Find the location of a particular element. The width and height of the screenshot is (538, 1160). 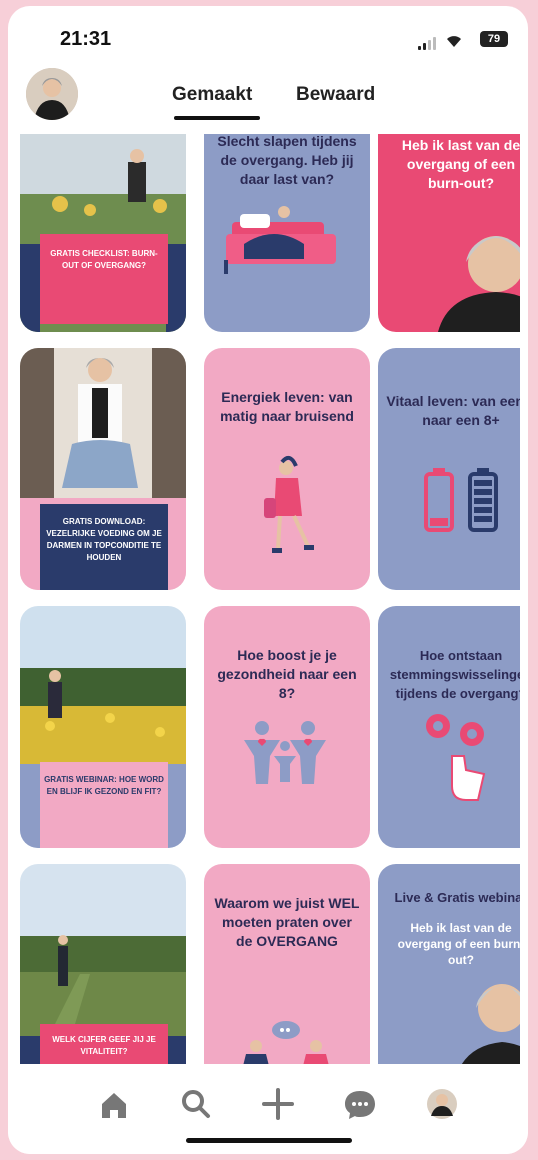

home-indicator is located at coordinates (269, 1140).